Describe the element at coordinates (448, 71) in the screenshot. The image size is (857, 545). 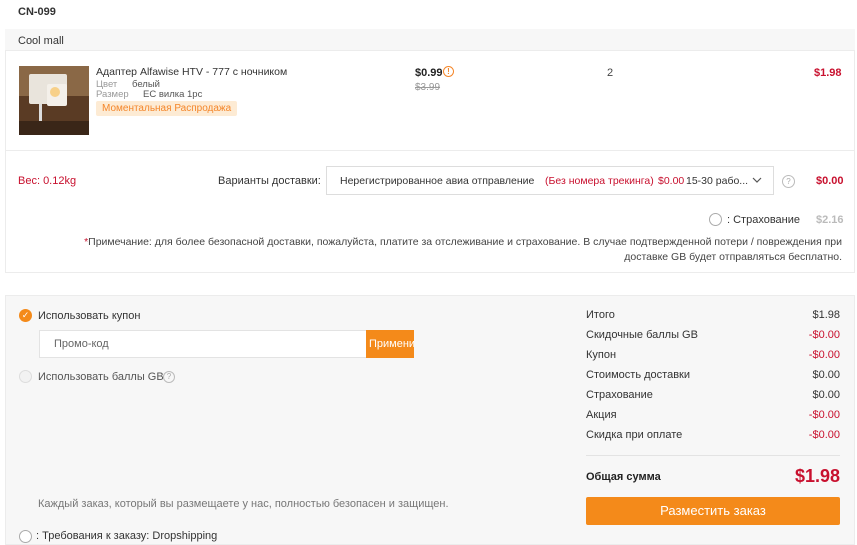
I see `info-icon: !` at that location.